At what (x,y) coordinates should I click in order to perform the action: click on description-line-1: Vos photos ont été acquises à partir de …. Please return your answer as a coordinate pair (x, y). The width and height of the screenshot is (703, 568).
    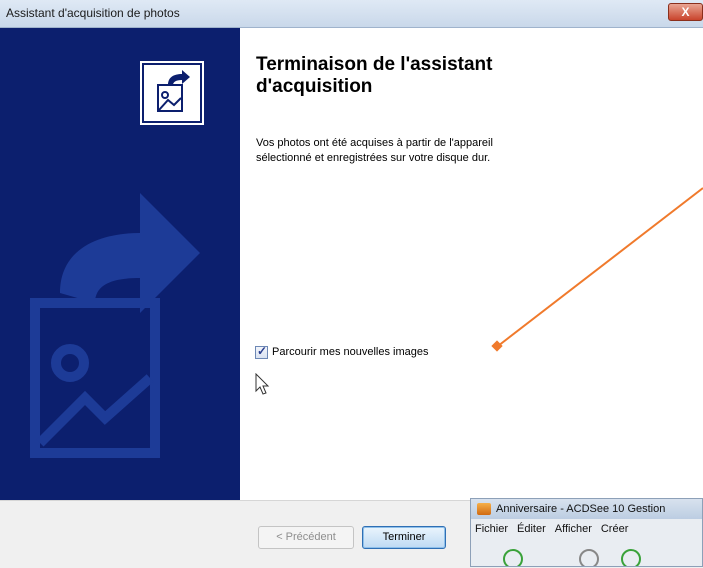
    Looking at the image, I should click on (374, 143).